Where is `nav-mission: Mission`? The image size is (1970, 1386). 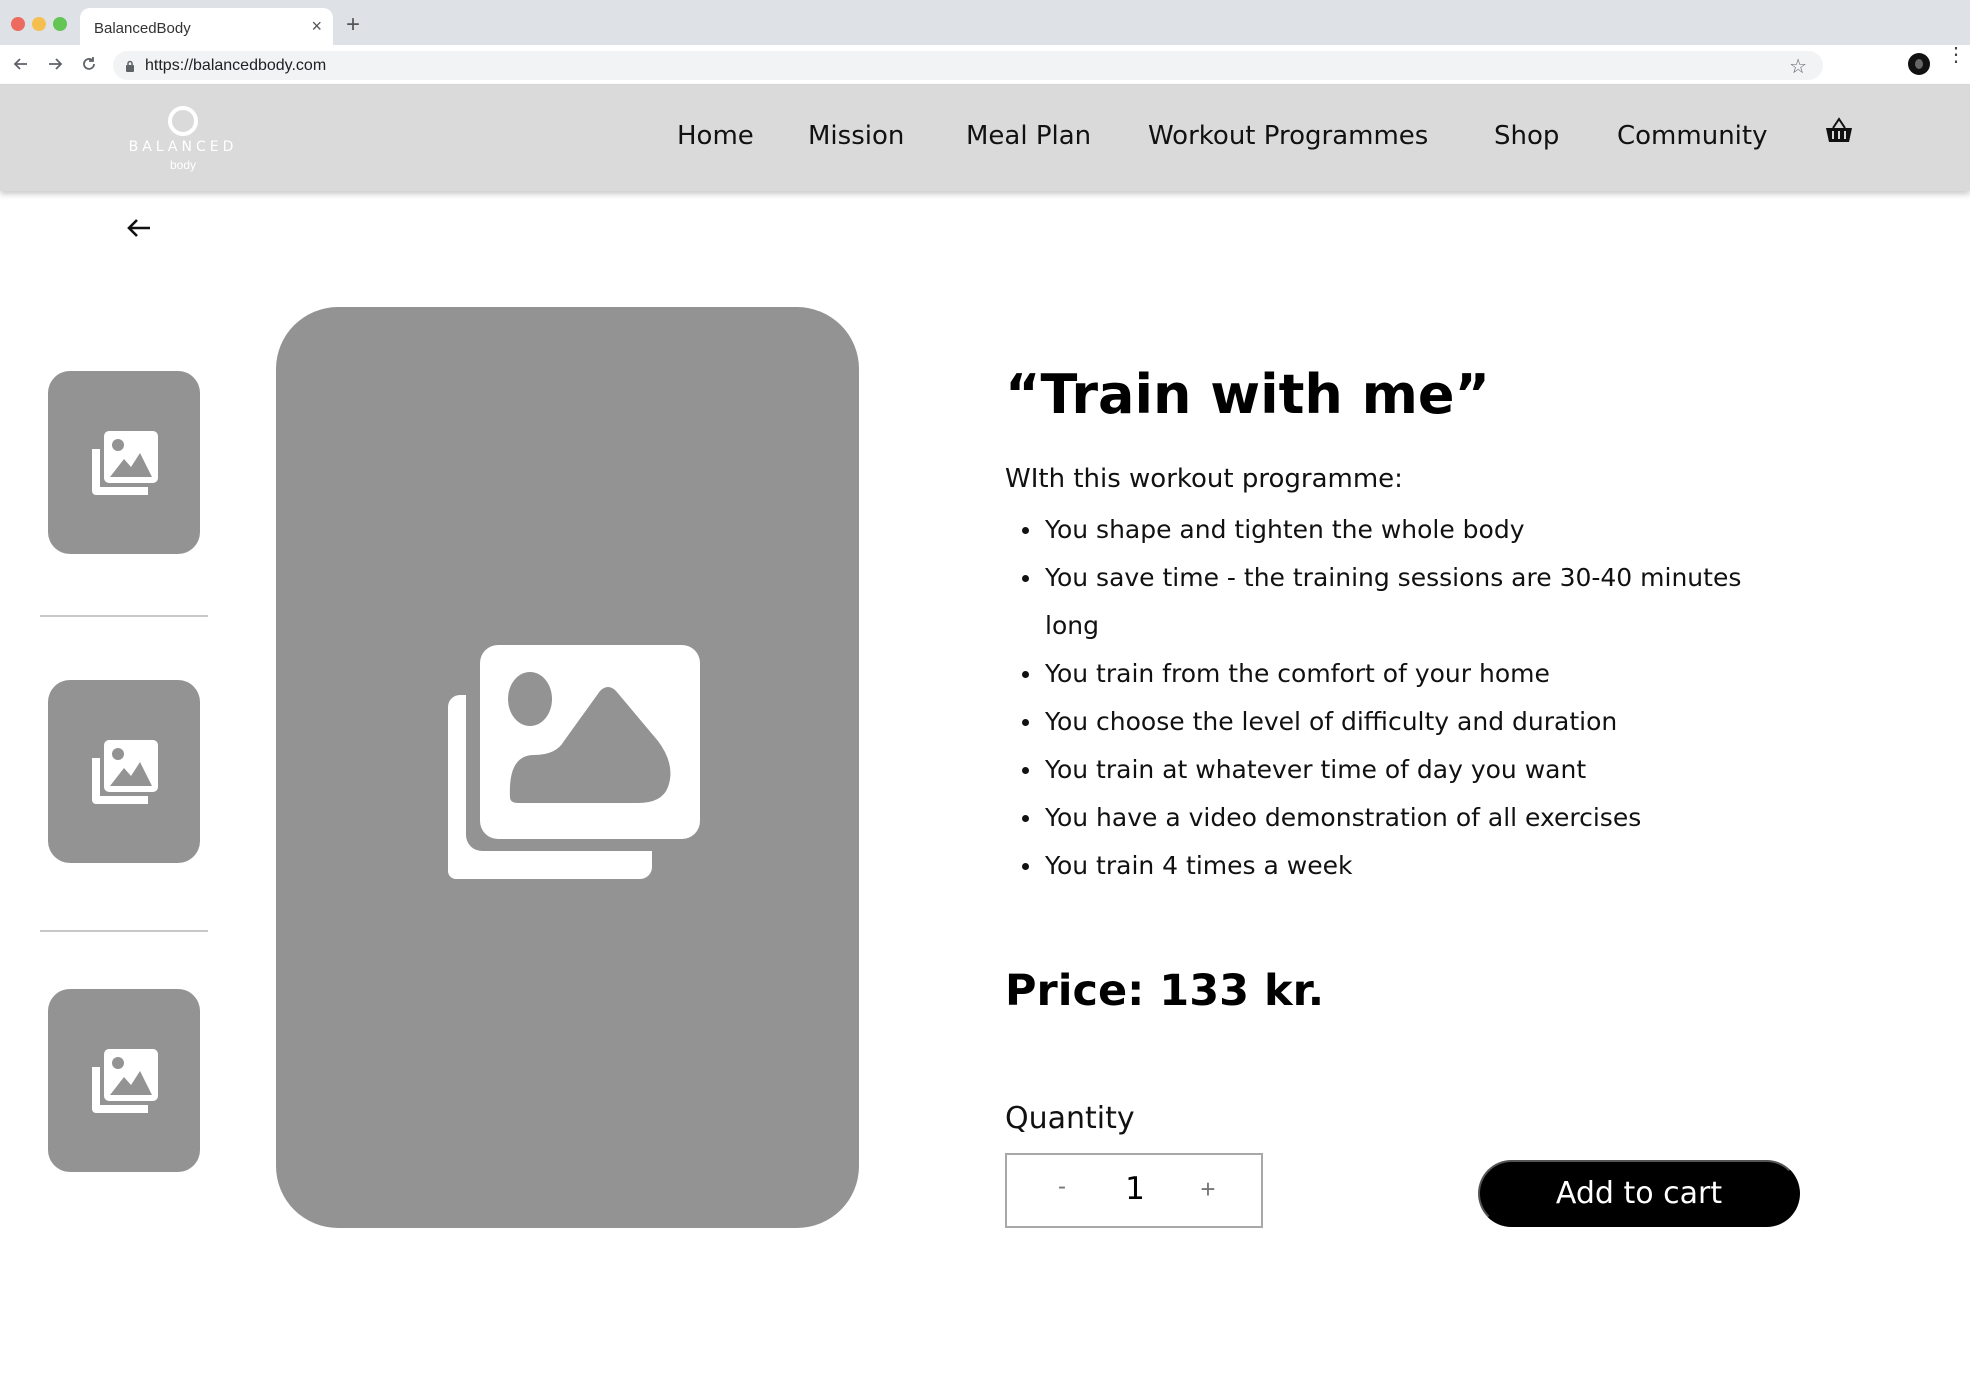
nav-mission: Mission is located at coordinates (856, 136).